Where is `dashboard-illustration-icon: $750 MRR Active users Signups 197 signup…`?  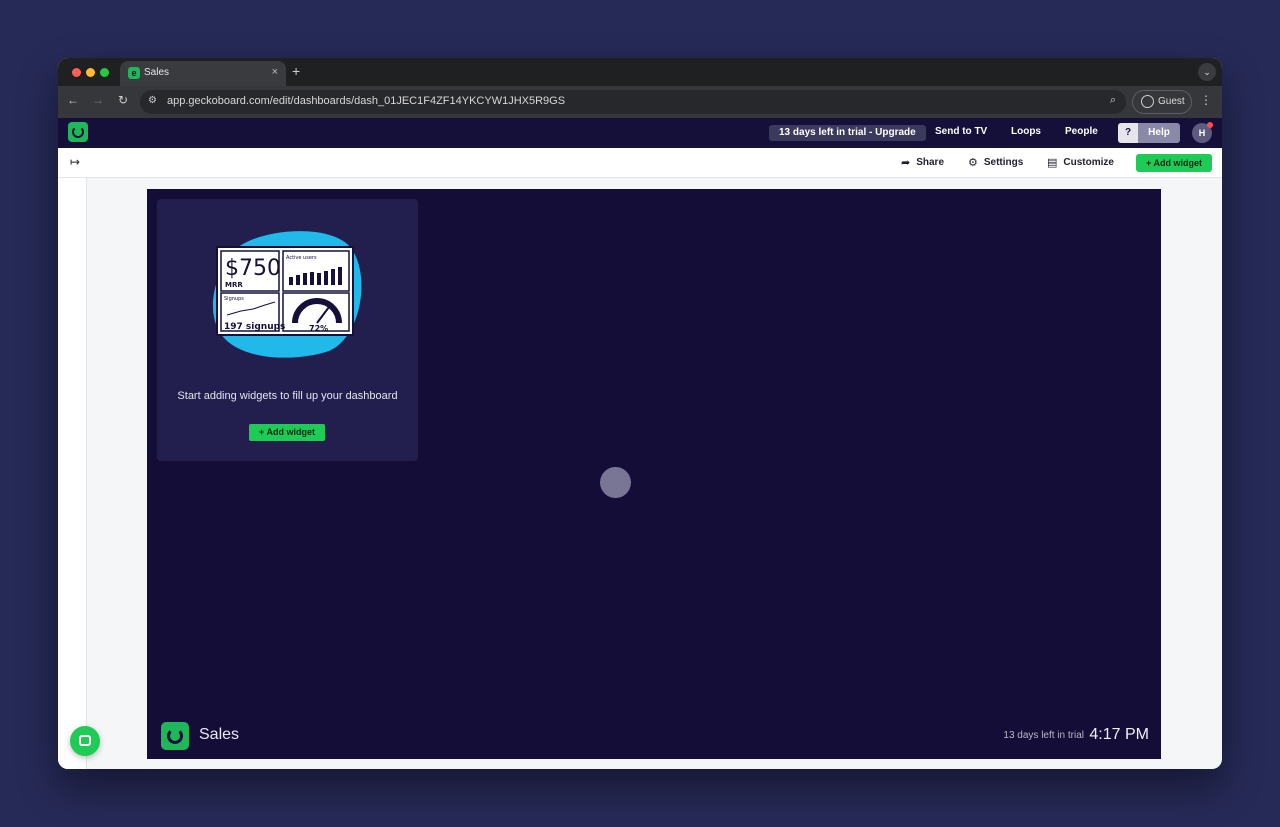
dashboard-illustration-icon: $750 MRR Active users Signups 197 signup… is located at coordinates (287, 294).